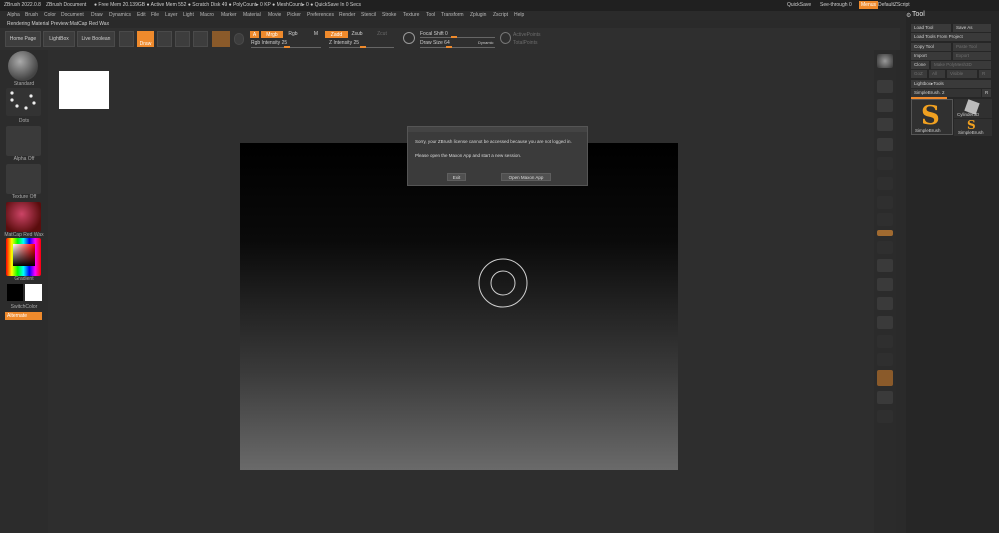 Image resolution: width=999 pixels, height=533 pixels. What do you see at coordinates (972, 56) in the screenshot?
I see `export-button: Export` at bounding box center [972, 56].